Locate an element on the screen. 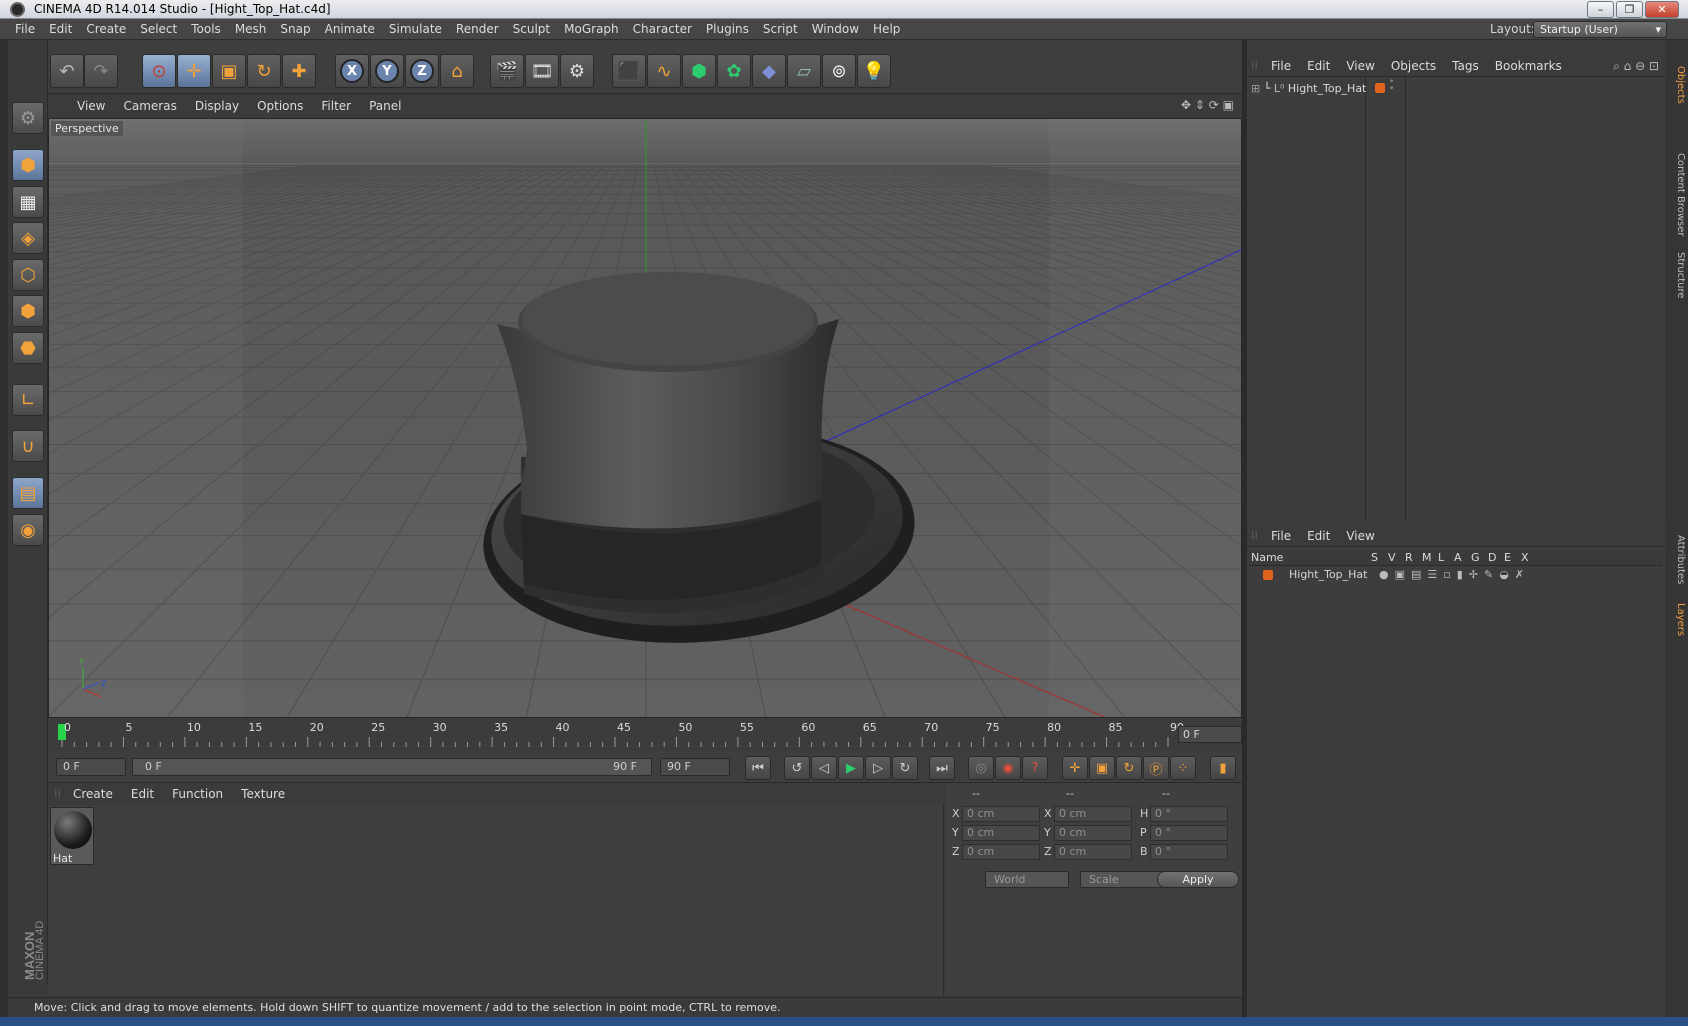  coordinate-system-icon: ⌂ is located at coordinates (457, 71).